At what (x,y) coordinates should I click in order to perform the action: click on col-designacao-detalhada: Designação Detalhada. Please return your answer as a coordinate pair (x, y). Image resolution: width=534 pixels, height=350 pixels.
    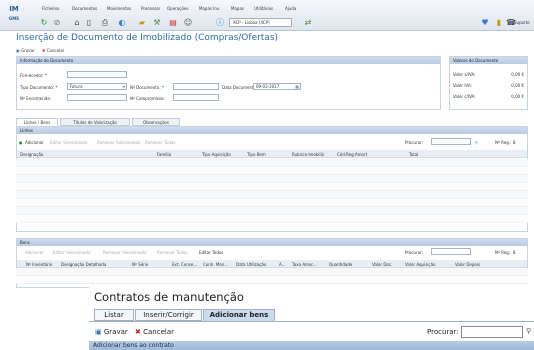
    Looking at the image, I should click on (83, 264).